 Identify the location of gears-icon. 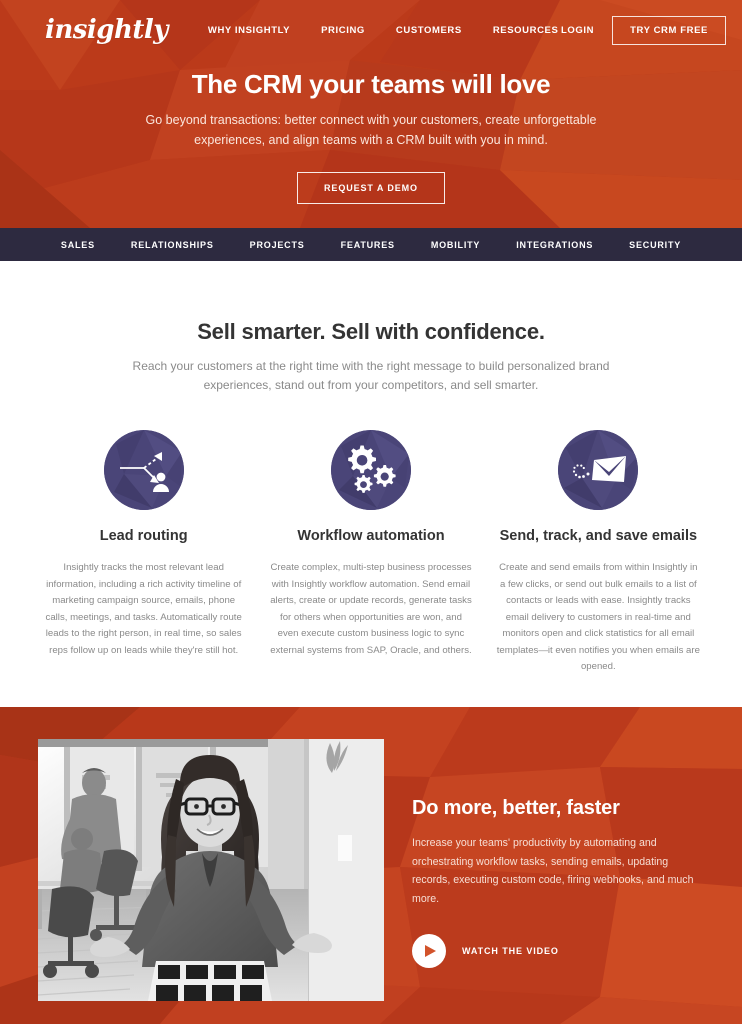
(370, 470).